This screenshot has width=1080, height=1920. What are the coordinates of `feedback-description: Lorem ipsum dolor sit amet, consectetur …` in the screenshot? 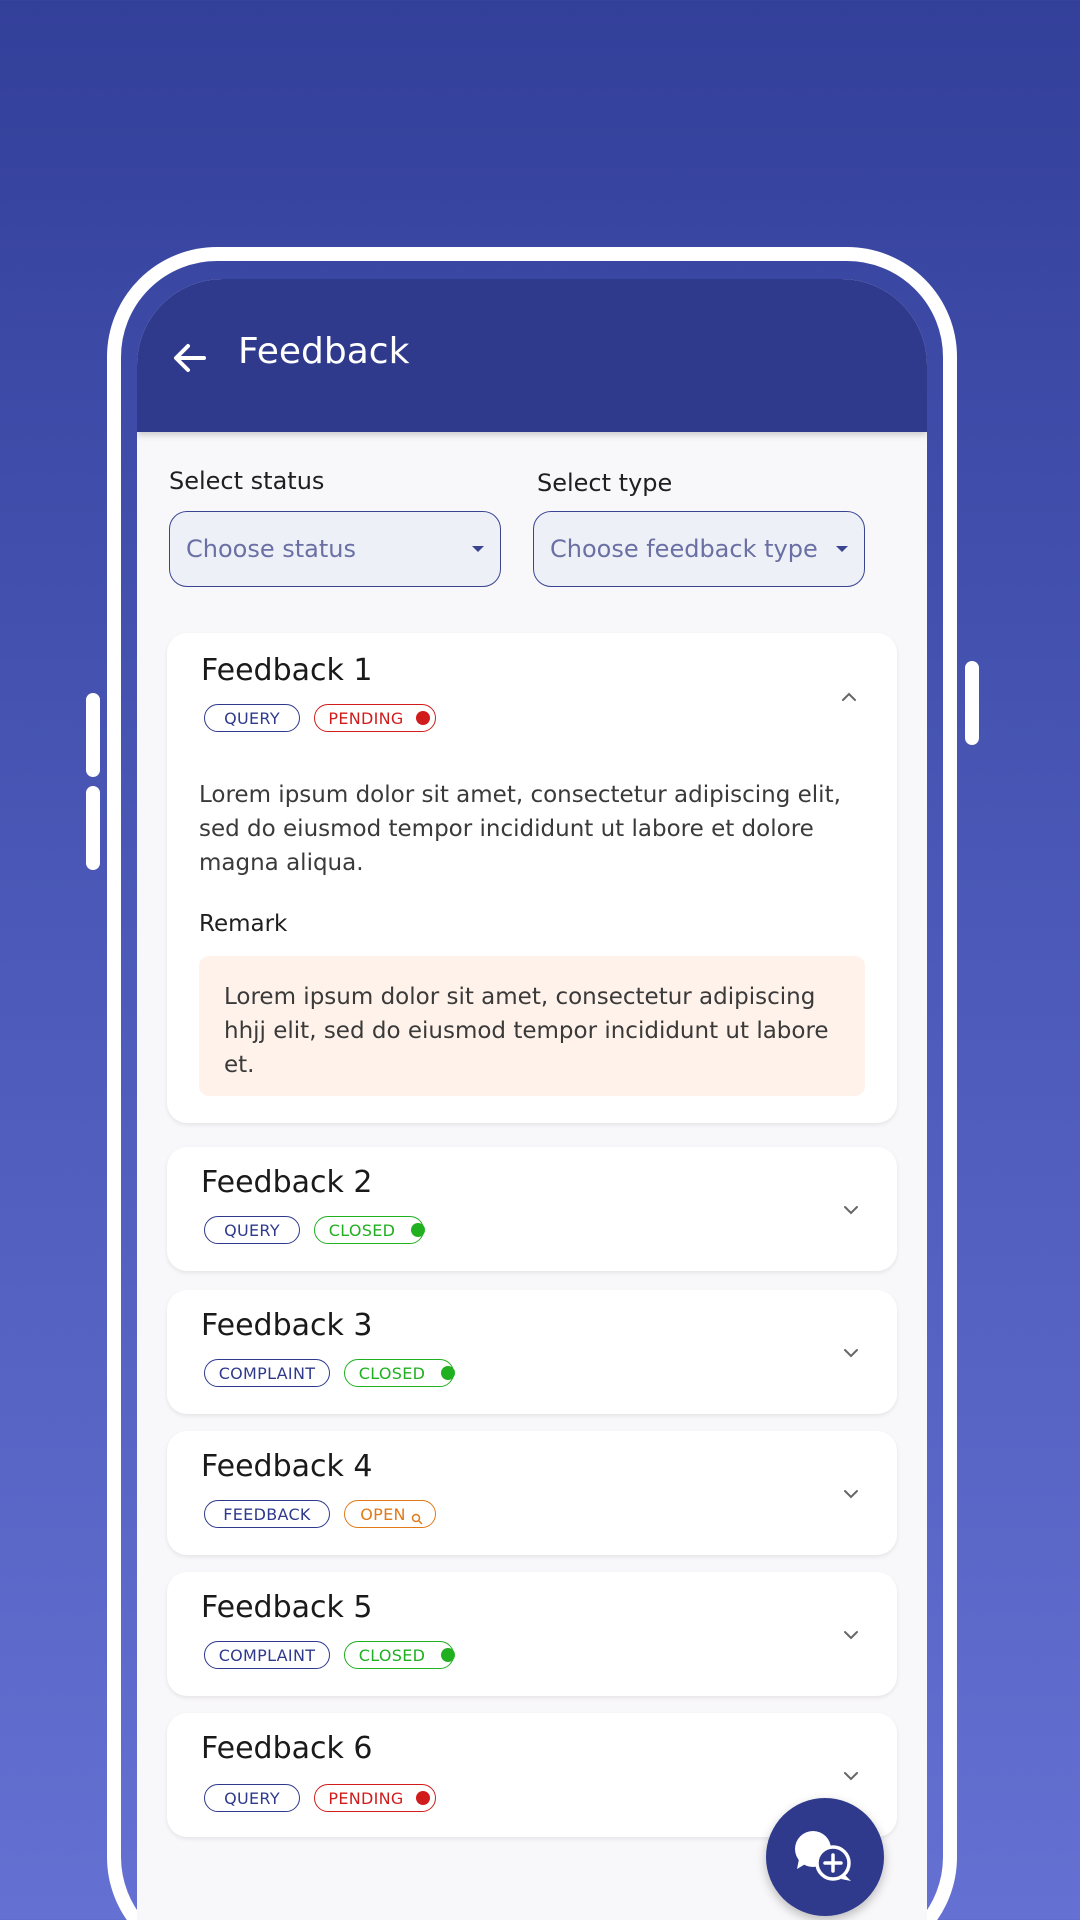 It's located at (520, 829).